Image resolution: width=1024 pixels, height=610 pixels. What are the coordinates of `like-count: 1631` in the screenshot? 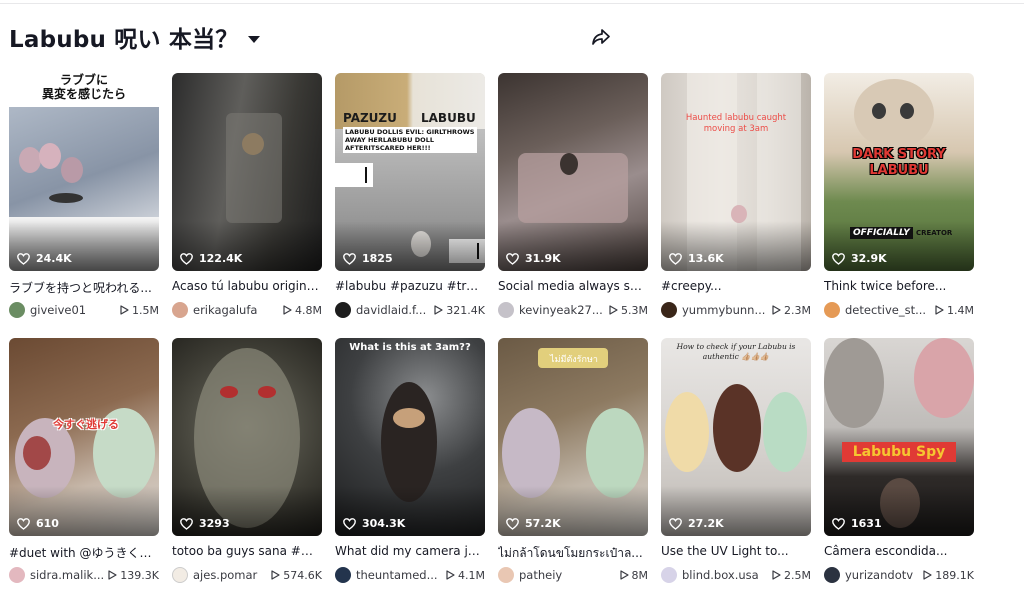 It's located at (857, 523).